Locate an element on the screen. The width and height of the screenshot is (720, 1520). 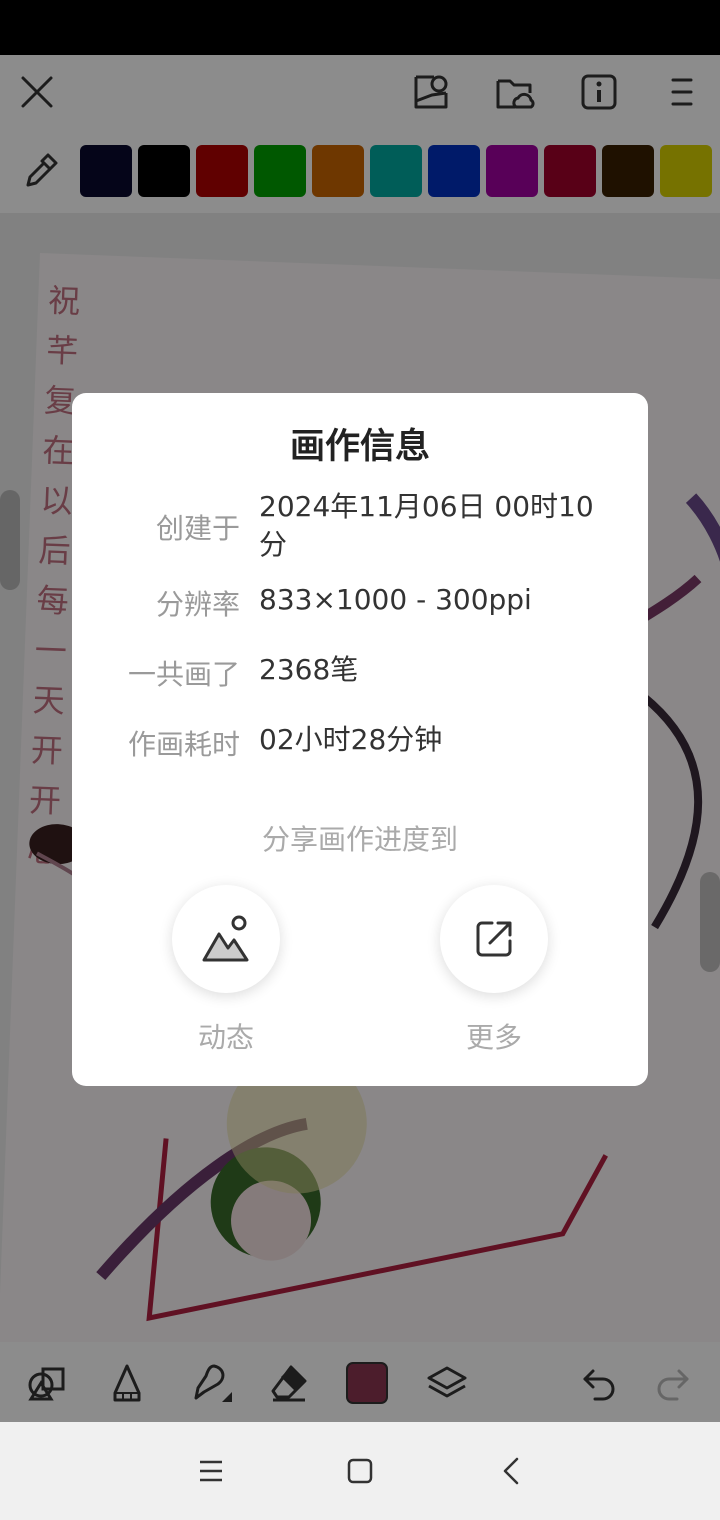
time-value: 02小时28分钟 is located at coordinates (351, 739).